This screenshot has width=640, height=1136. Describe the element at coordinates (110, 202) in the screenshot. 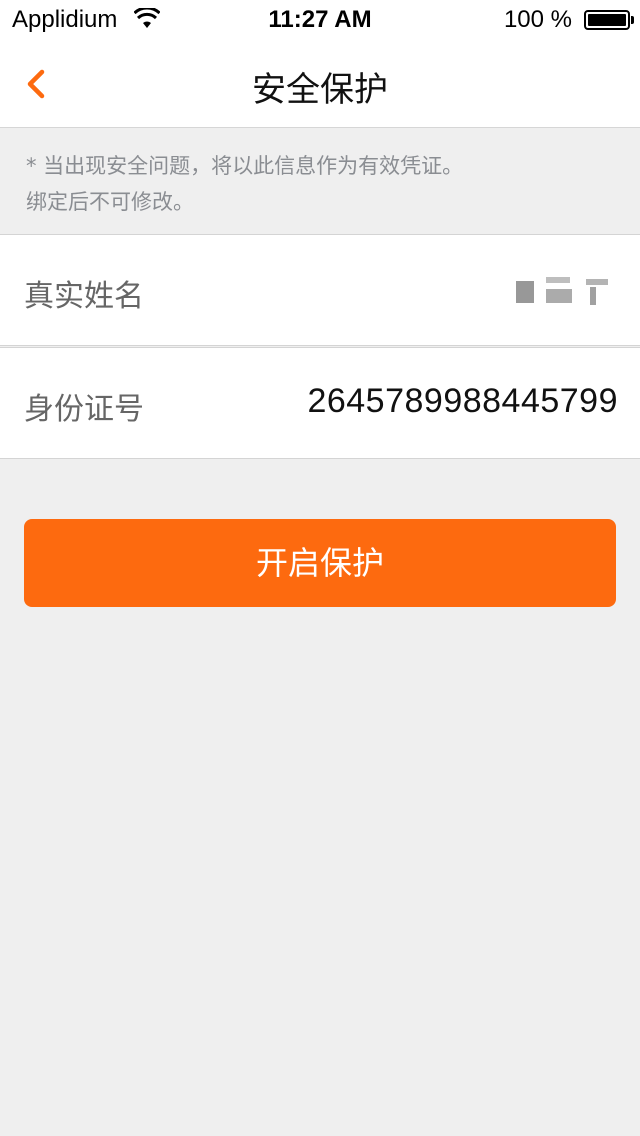

I see `notice-line-2: 绑定后不可修改。` at that location.